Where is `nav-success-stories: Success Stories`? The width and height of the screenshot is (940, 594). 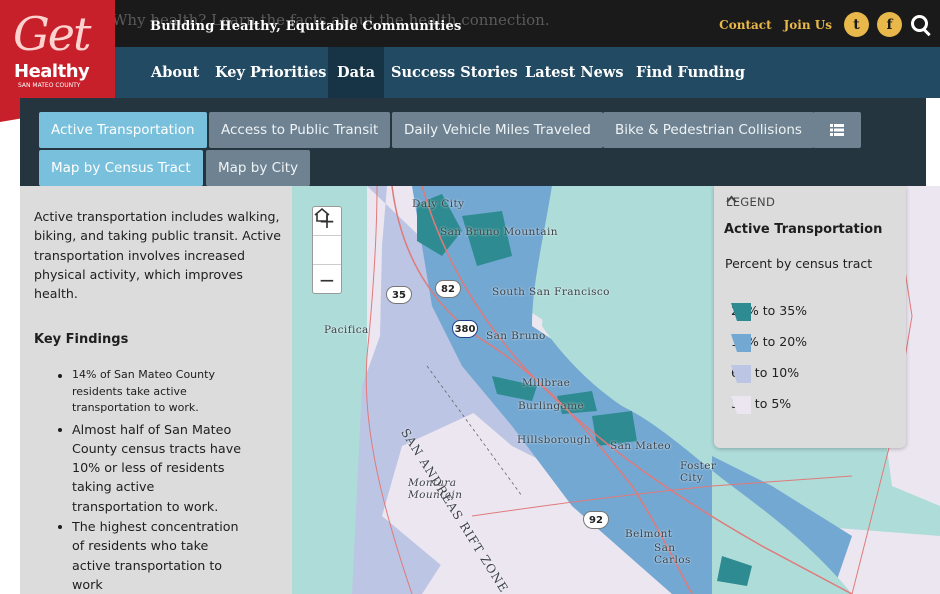 nav-success-stories: Success Stories is located at coordinates (454, 72).